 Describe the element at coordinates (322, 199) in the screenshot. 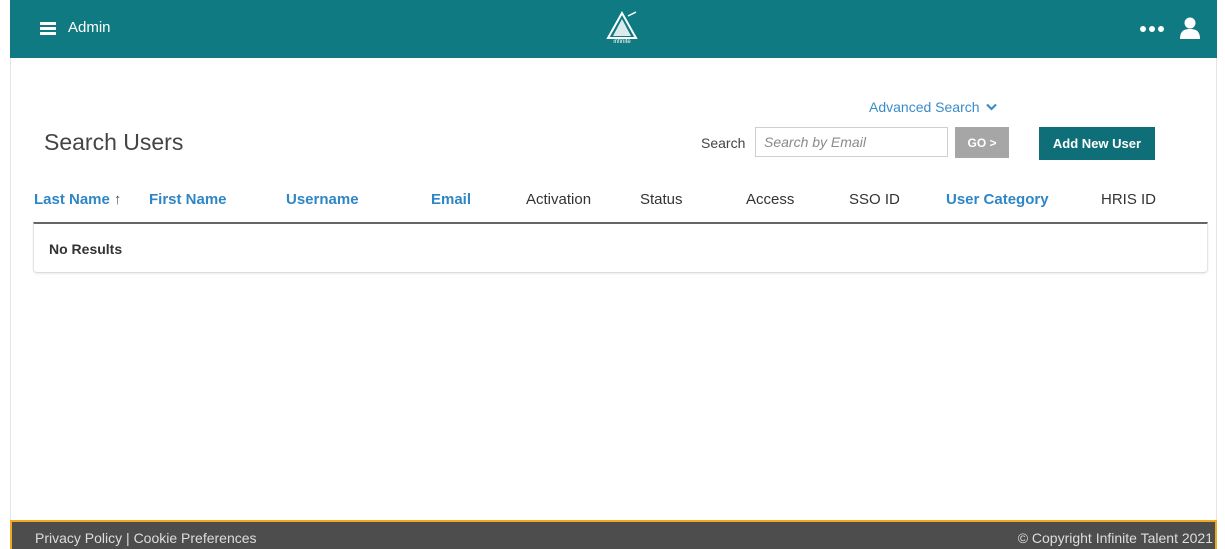

I see `column-header-username: Username` at that location.